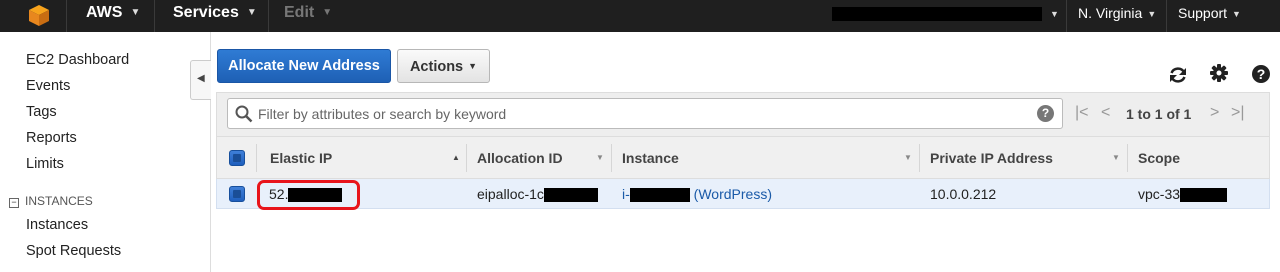 This screenshot has width=1280, height=272. Describe the element at coordinates (45, 164) in the screenshot. I see `sidebar-item-limits: Limits` at that location.